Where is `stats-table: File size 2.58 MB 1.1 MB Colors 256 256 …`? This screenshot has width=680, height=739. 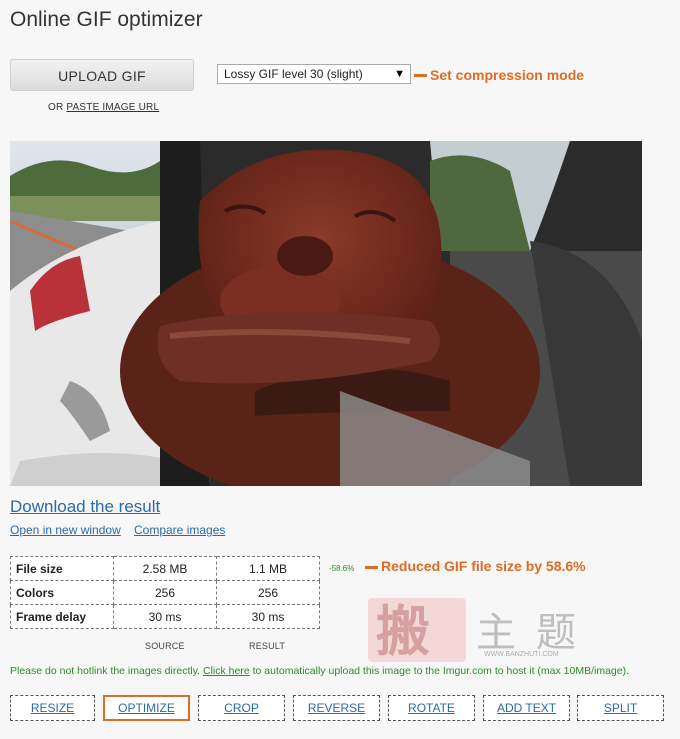 stats-table: File size 2.58 MB 1.1 MB Colors 256 256 … is located at coordinates (165, 592).